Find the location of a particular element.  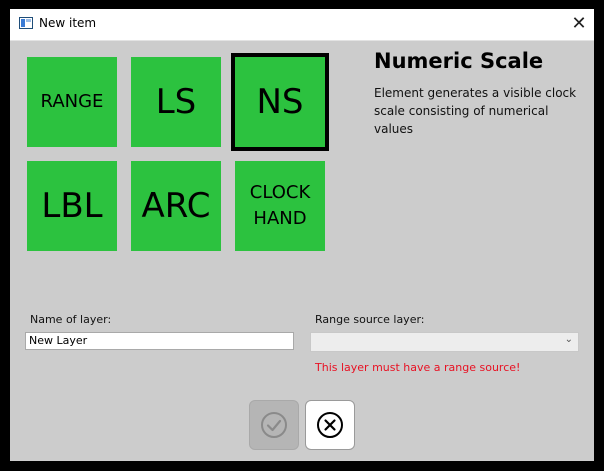

tile-ls: LS is located at coordinates (176, 102).